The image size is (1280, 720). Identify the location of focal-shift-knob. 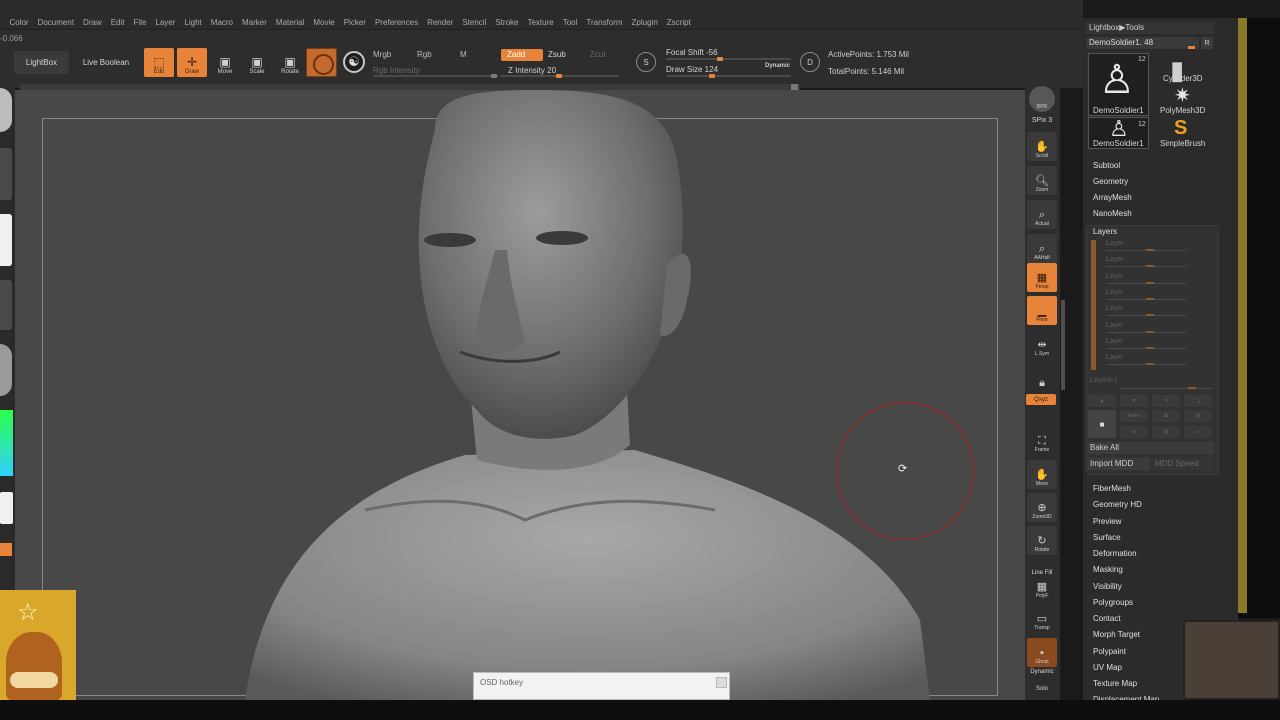
(720, 59).